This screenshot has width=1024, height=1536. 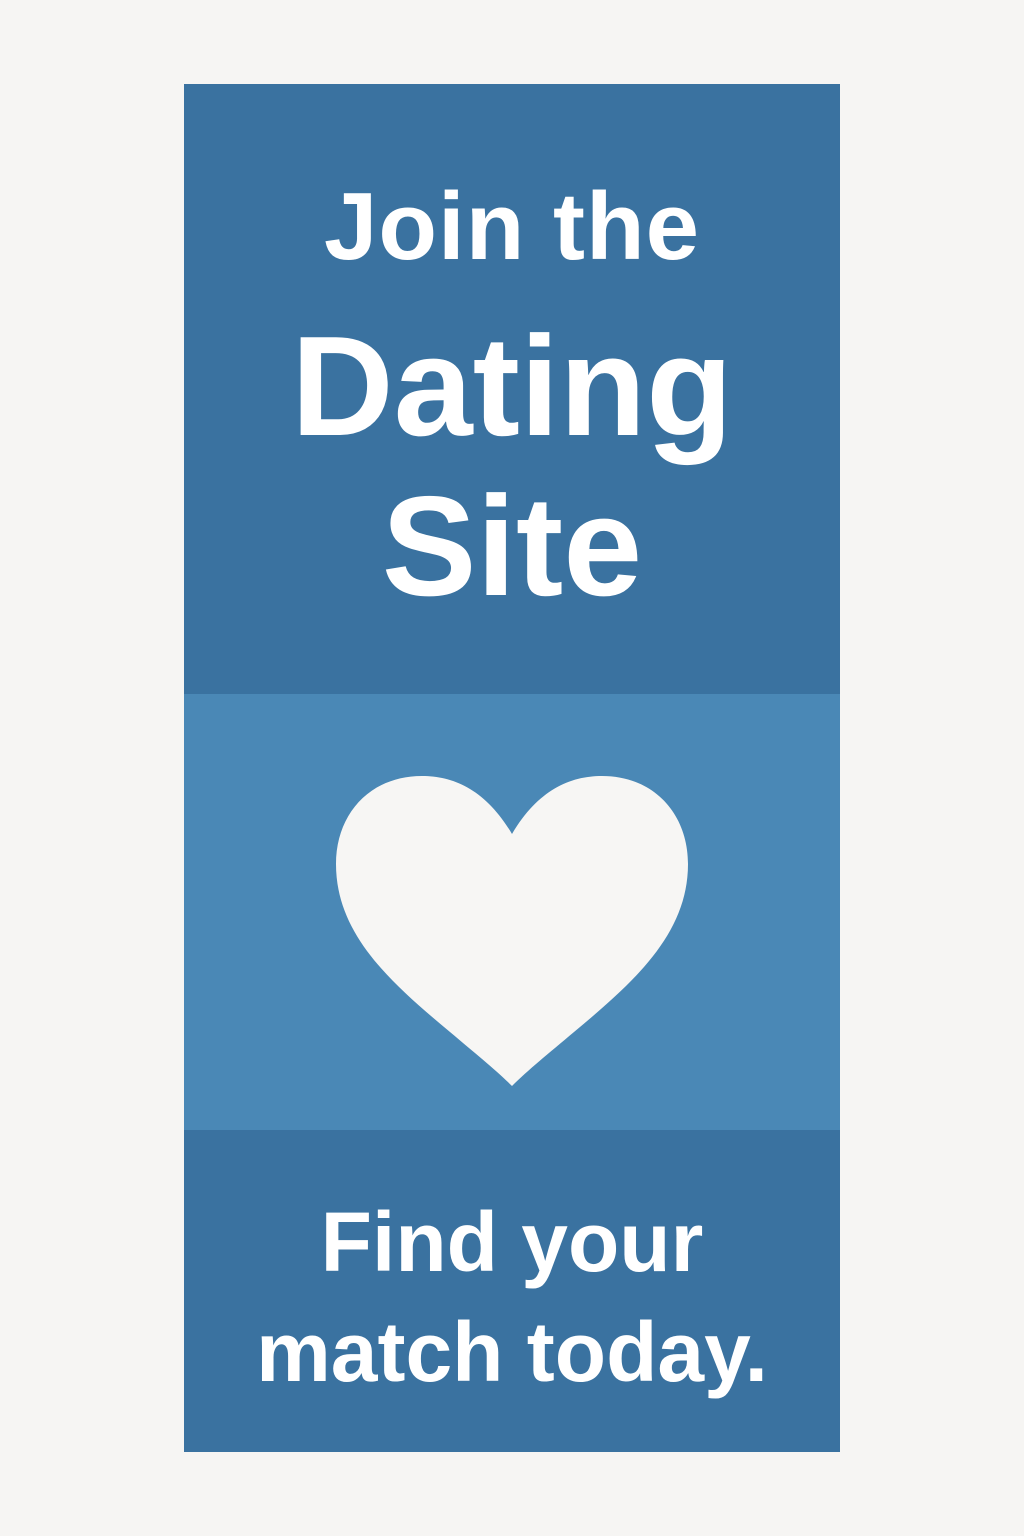 What do you see at coordinates (512, 931) in the screenshot?
I see `heart-icon` at bounding box center [512, 931].